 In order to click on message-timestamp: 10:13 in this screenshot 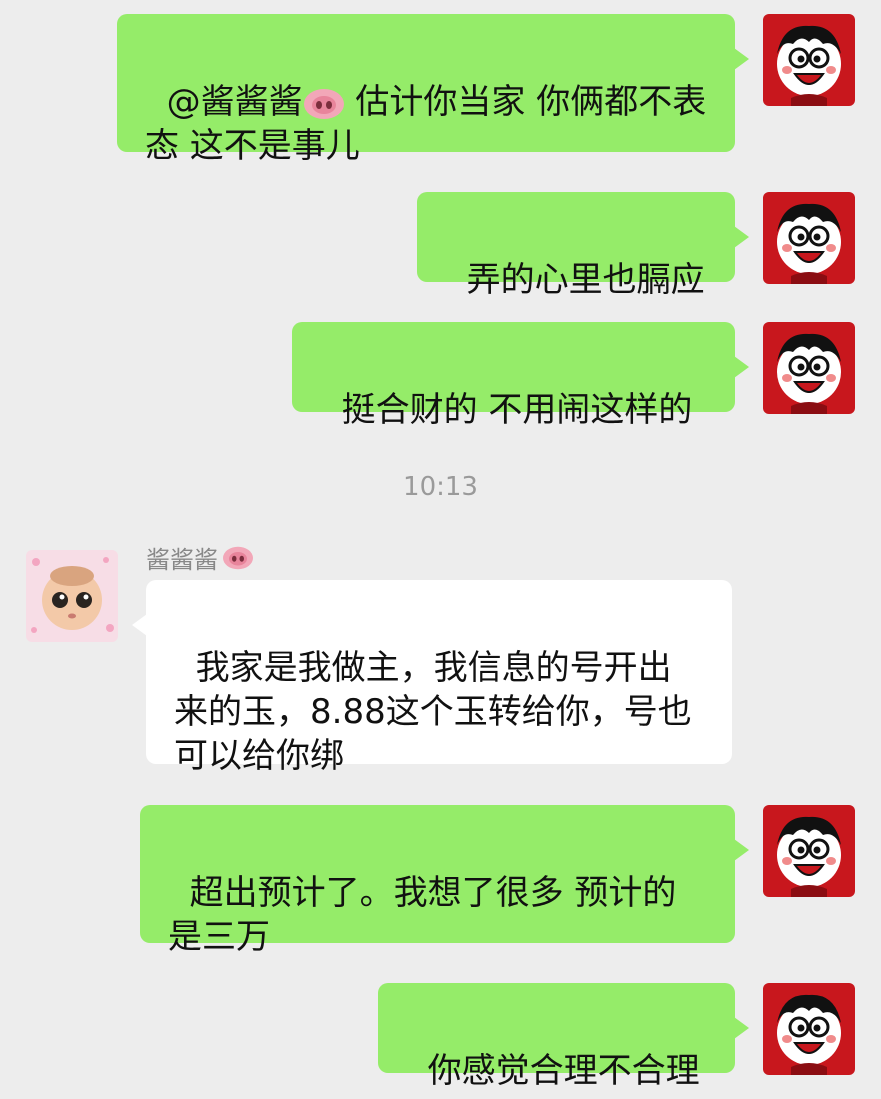, I will do `click(440, 487)`.